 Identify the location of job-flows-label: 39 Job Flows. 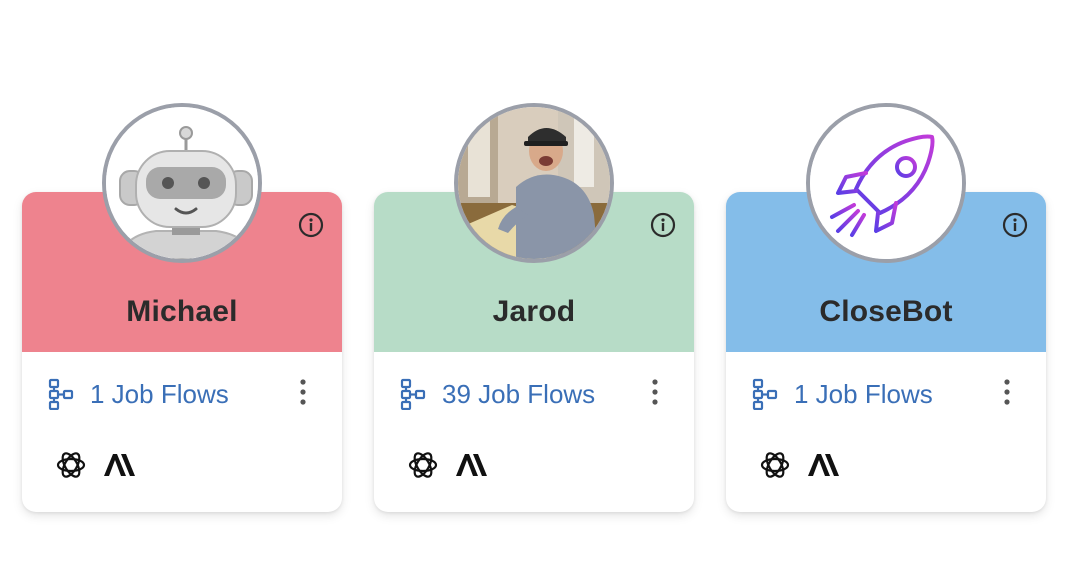
(519, 393).